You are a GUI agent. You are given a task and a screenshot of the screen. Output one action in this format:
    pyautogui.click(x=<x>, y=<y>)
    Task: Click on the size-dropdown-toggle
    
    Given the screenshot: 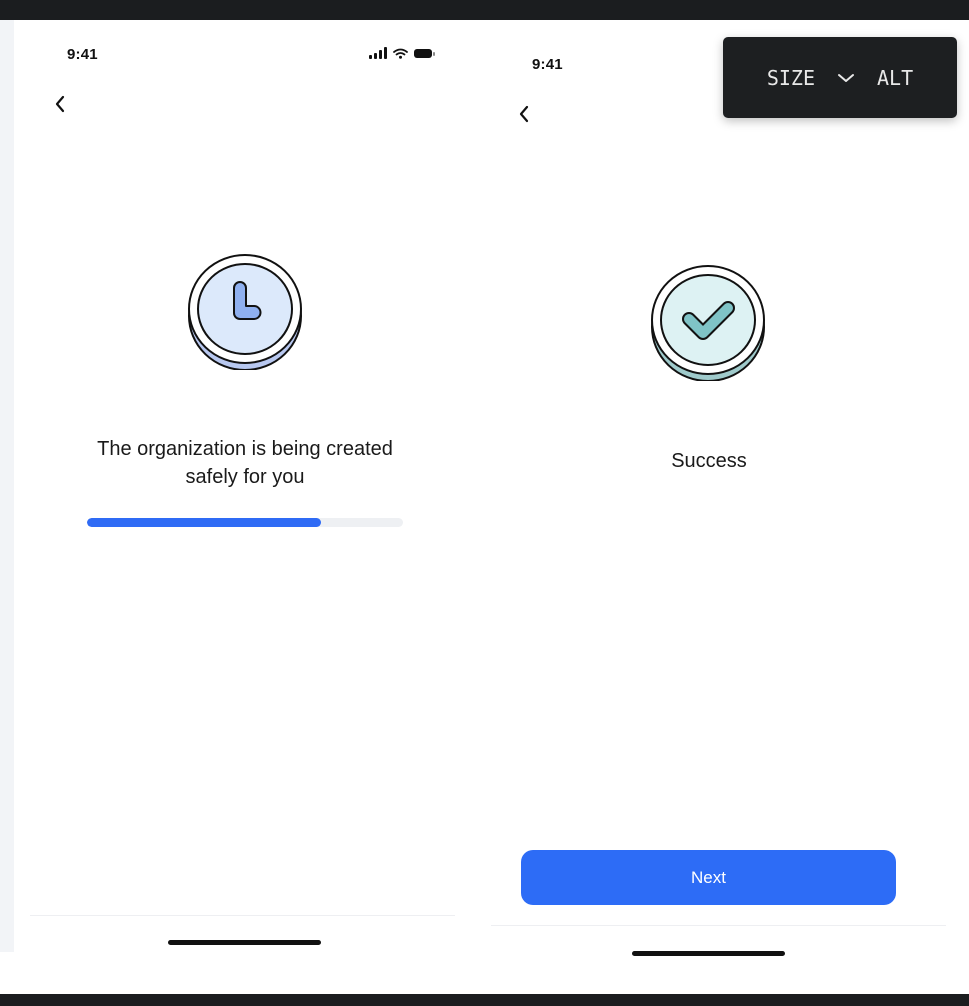 What is the action you would take?
    pyautogui.click(x=846, y=78)
    